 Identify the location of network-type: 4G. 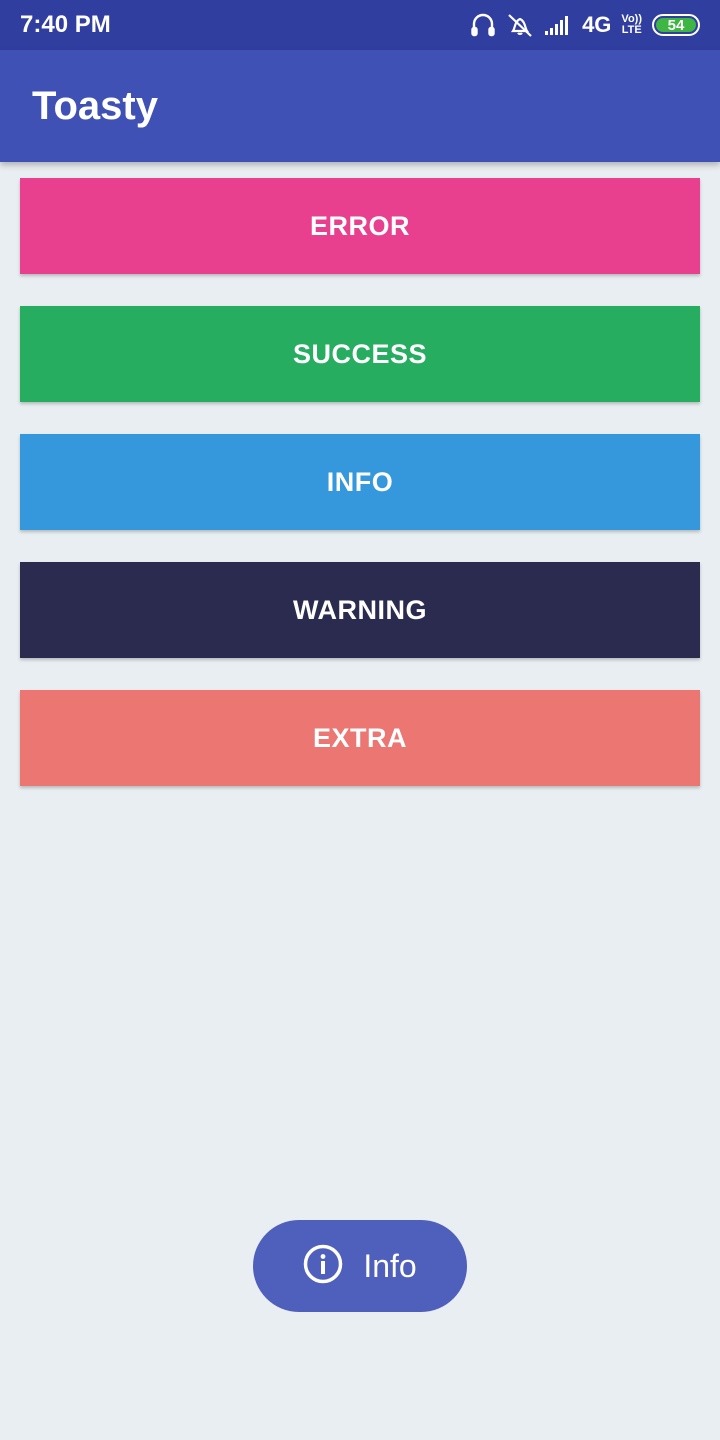
(597, 24).